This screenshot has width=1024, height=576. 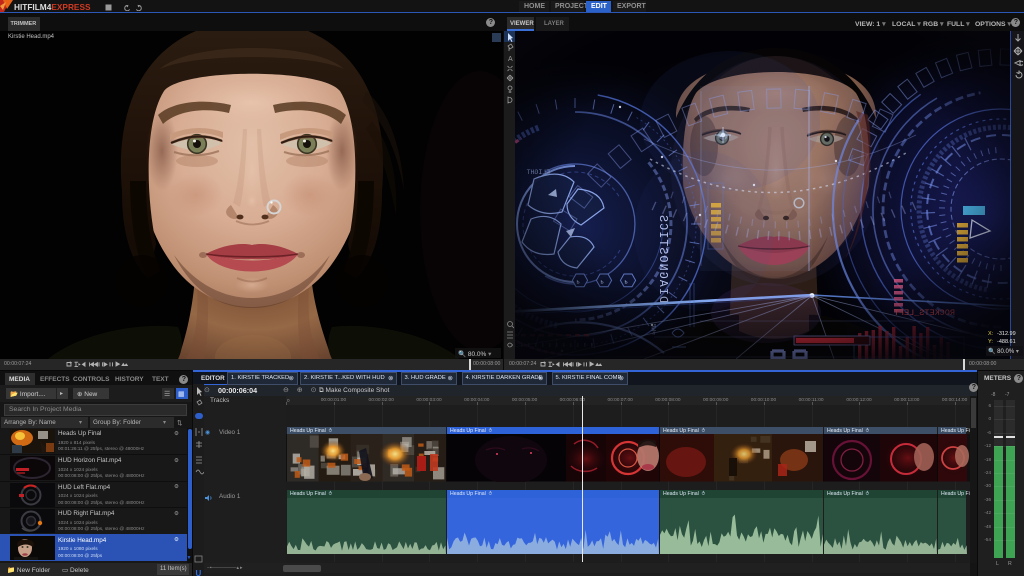 I want to click on svg-text: A, so click(x=510, y=59).